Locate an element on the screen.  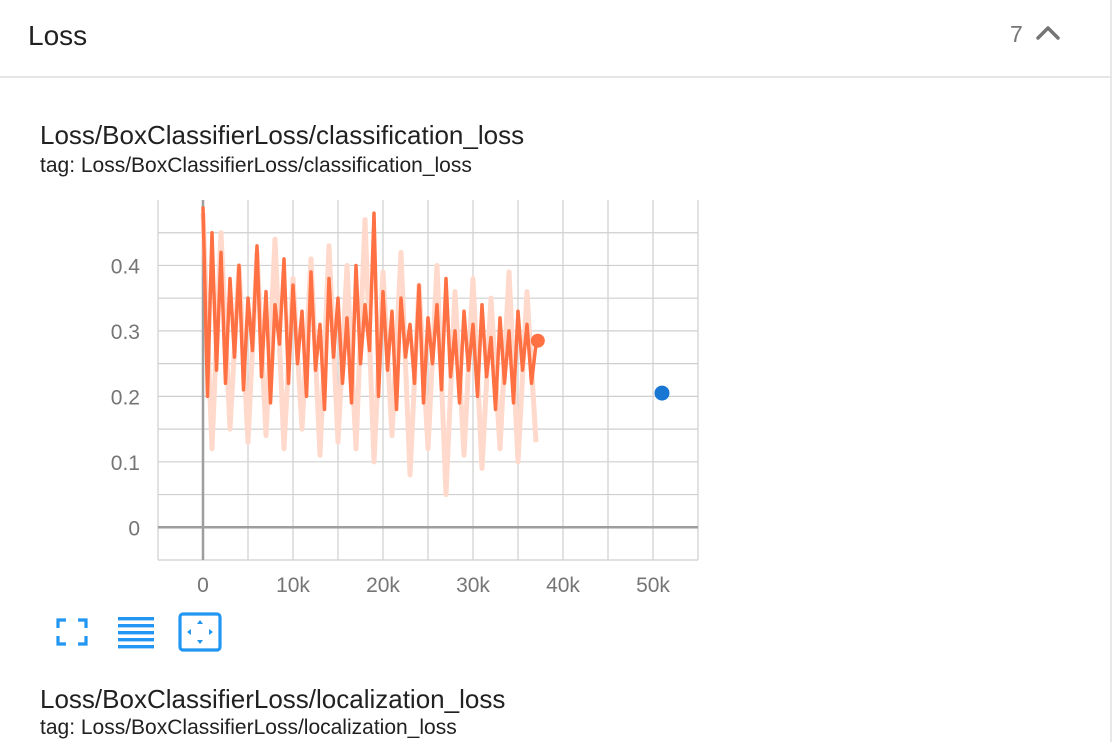
y-tick-label: 0.1 is located at coordinates (125, 463).